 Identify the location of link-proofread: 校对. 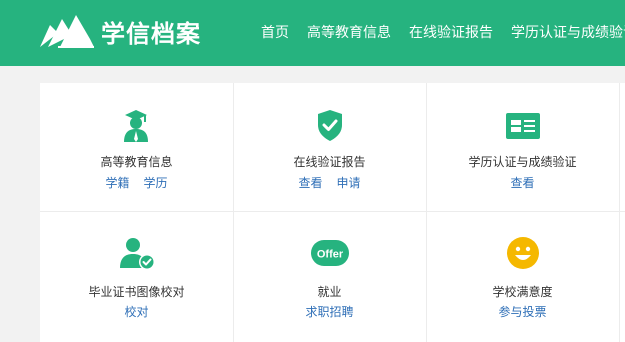
(136, 312).